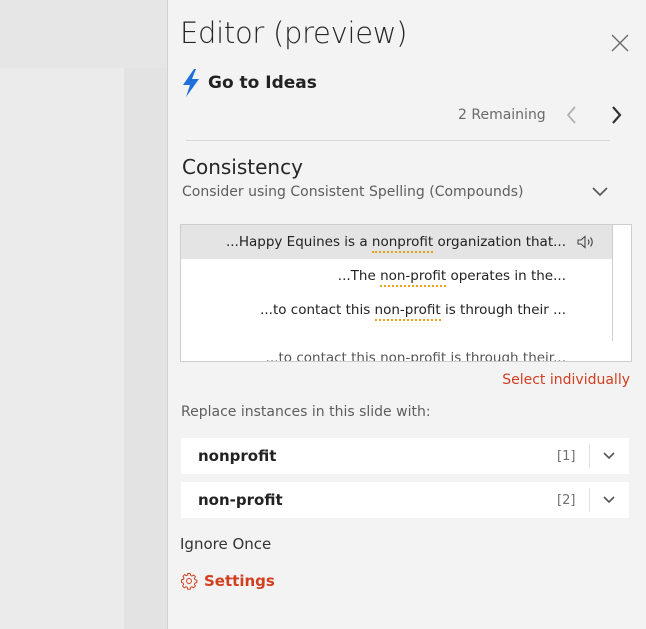 The width and height of the screenshot is (646, 629). I want to click on document-toolbar-area, so click(84, 34).